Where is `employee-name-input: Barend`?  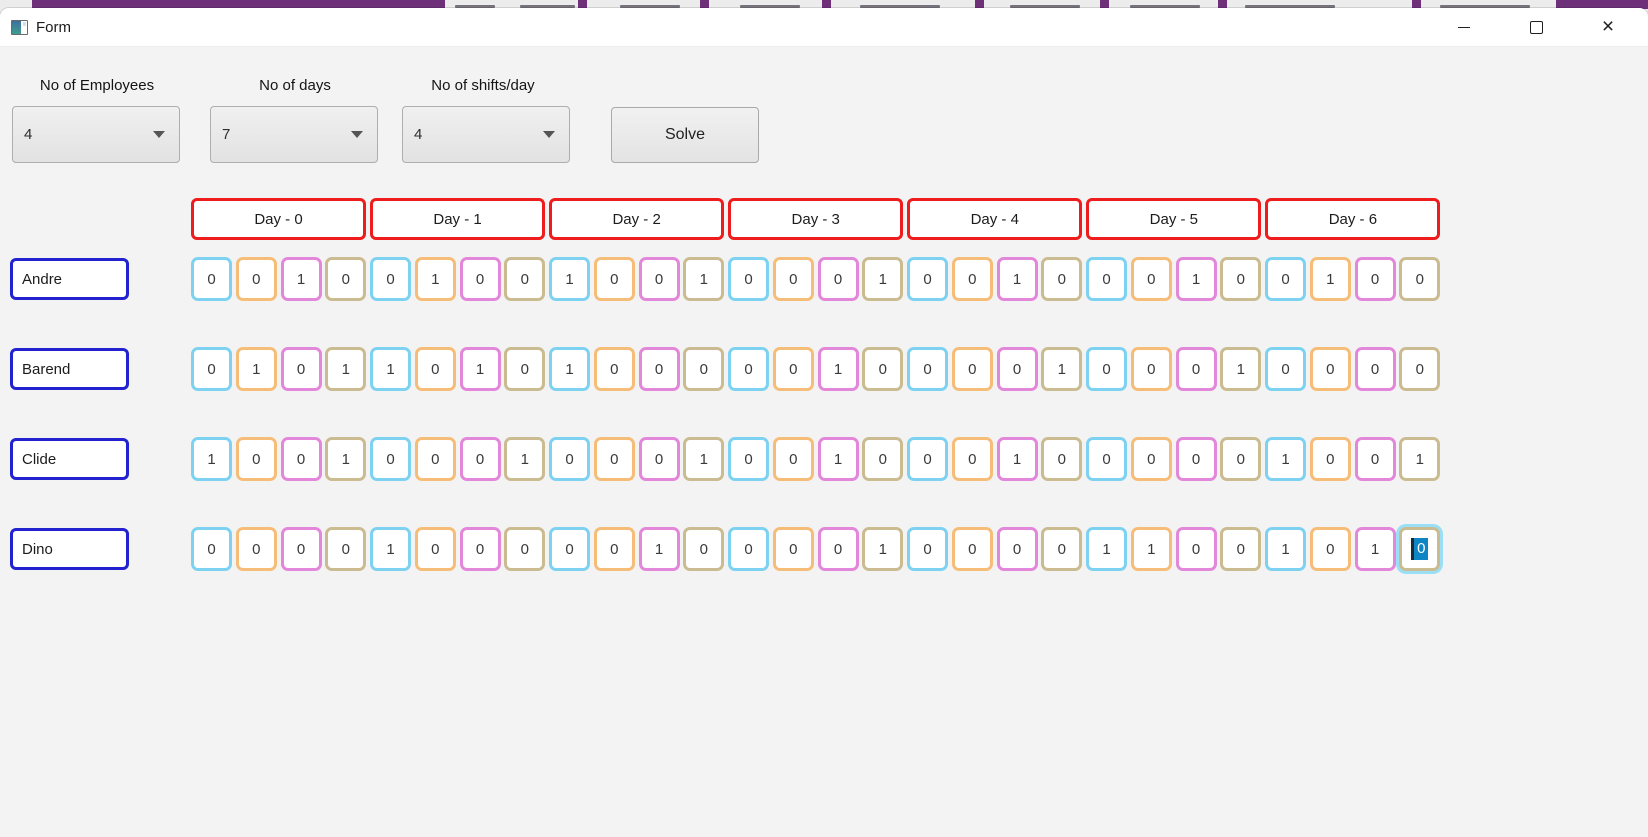
employee-name-input: Barend is located at coordinates (69, 369).